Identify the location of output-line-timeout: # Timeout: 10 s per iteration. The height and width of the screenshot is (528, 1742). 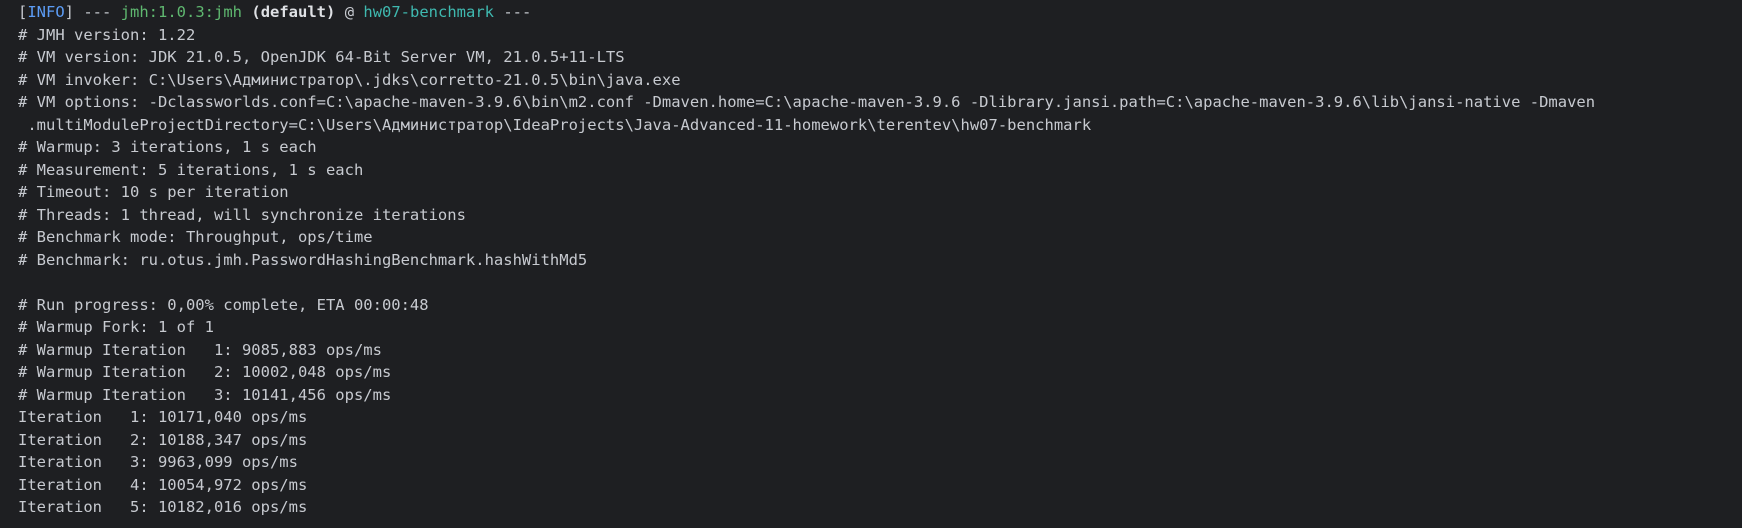
(153, 192).